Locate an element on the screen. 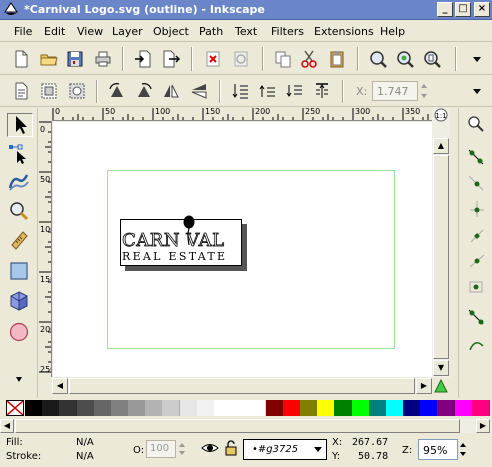 The width and height of the screenshot is (492, 467). measure-tool-icon is located at coordinates (20, 241).